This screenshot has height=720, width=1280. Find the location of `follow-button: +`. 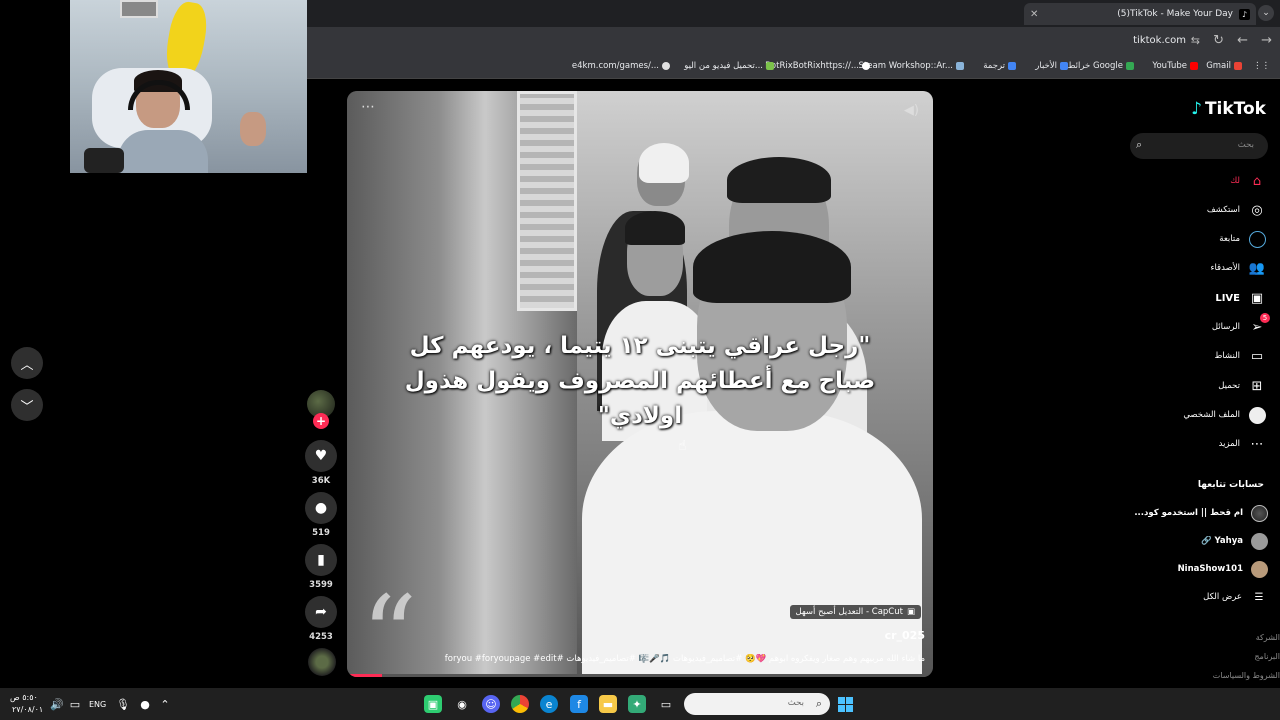

follow-button: + is located at coordinates (321, 421).